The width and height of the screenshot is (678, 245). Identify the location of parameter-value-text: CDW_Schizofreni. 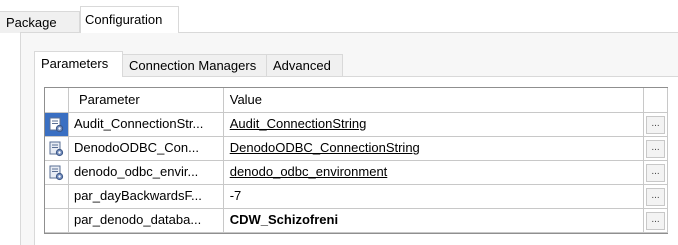
(284, 219).